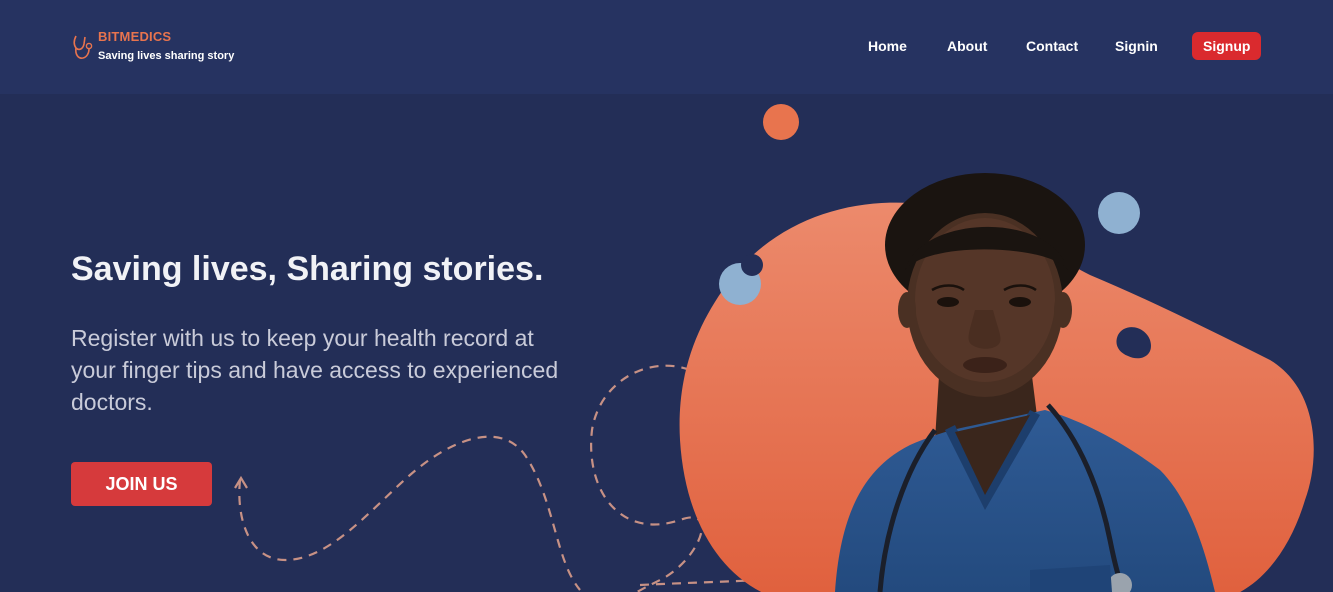 The height and width of the screenshot is (592, 1333). What do you see at coordinates (1052, 46) in the screenshot?
I see `nav-contact: Contact` at bounding box center [1052, 46].